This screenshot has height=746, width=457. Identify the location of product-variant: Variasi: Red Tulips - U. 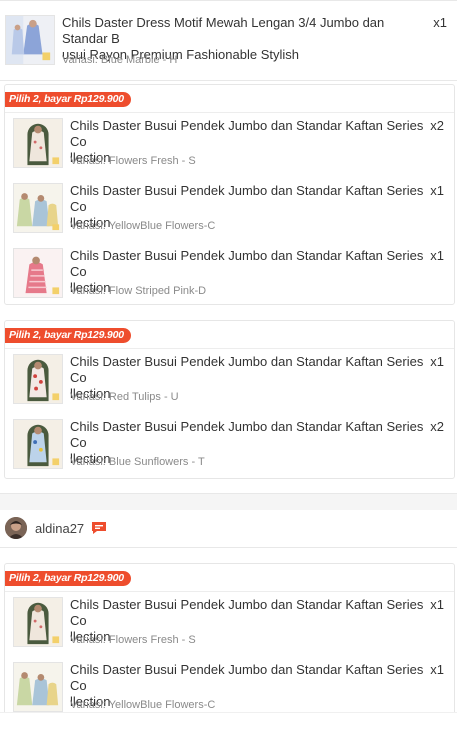
(124, 397).